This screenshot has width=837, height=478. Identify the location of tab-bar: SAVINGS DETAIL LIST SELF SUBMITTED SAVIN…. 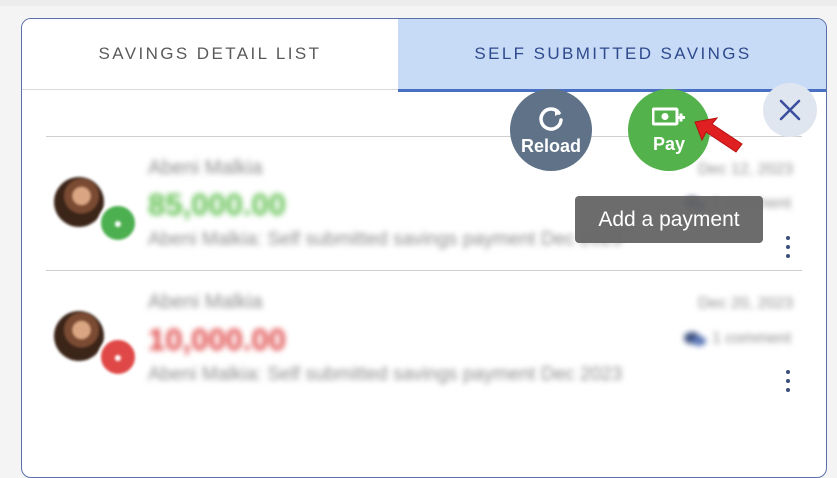
(424, 55).